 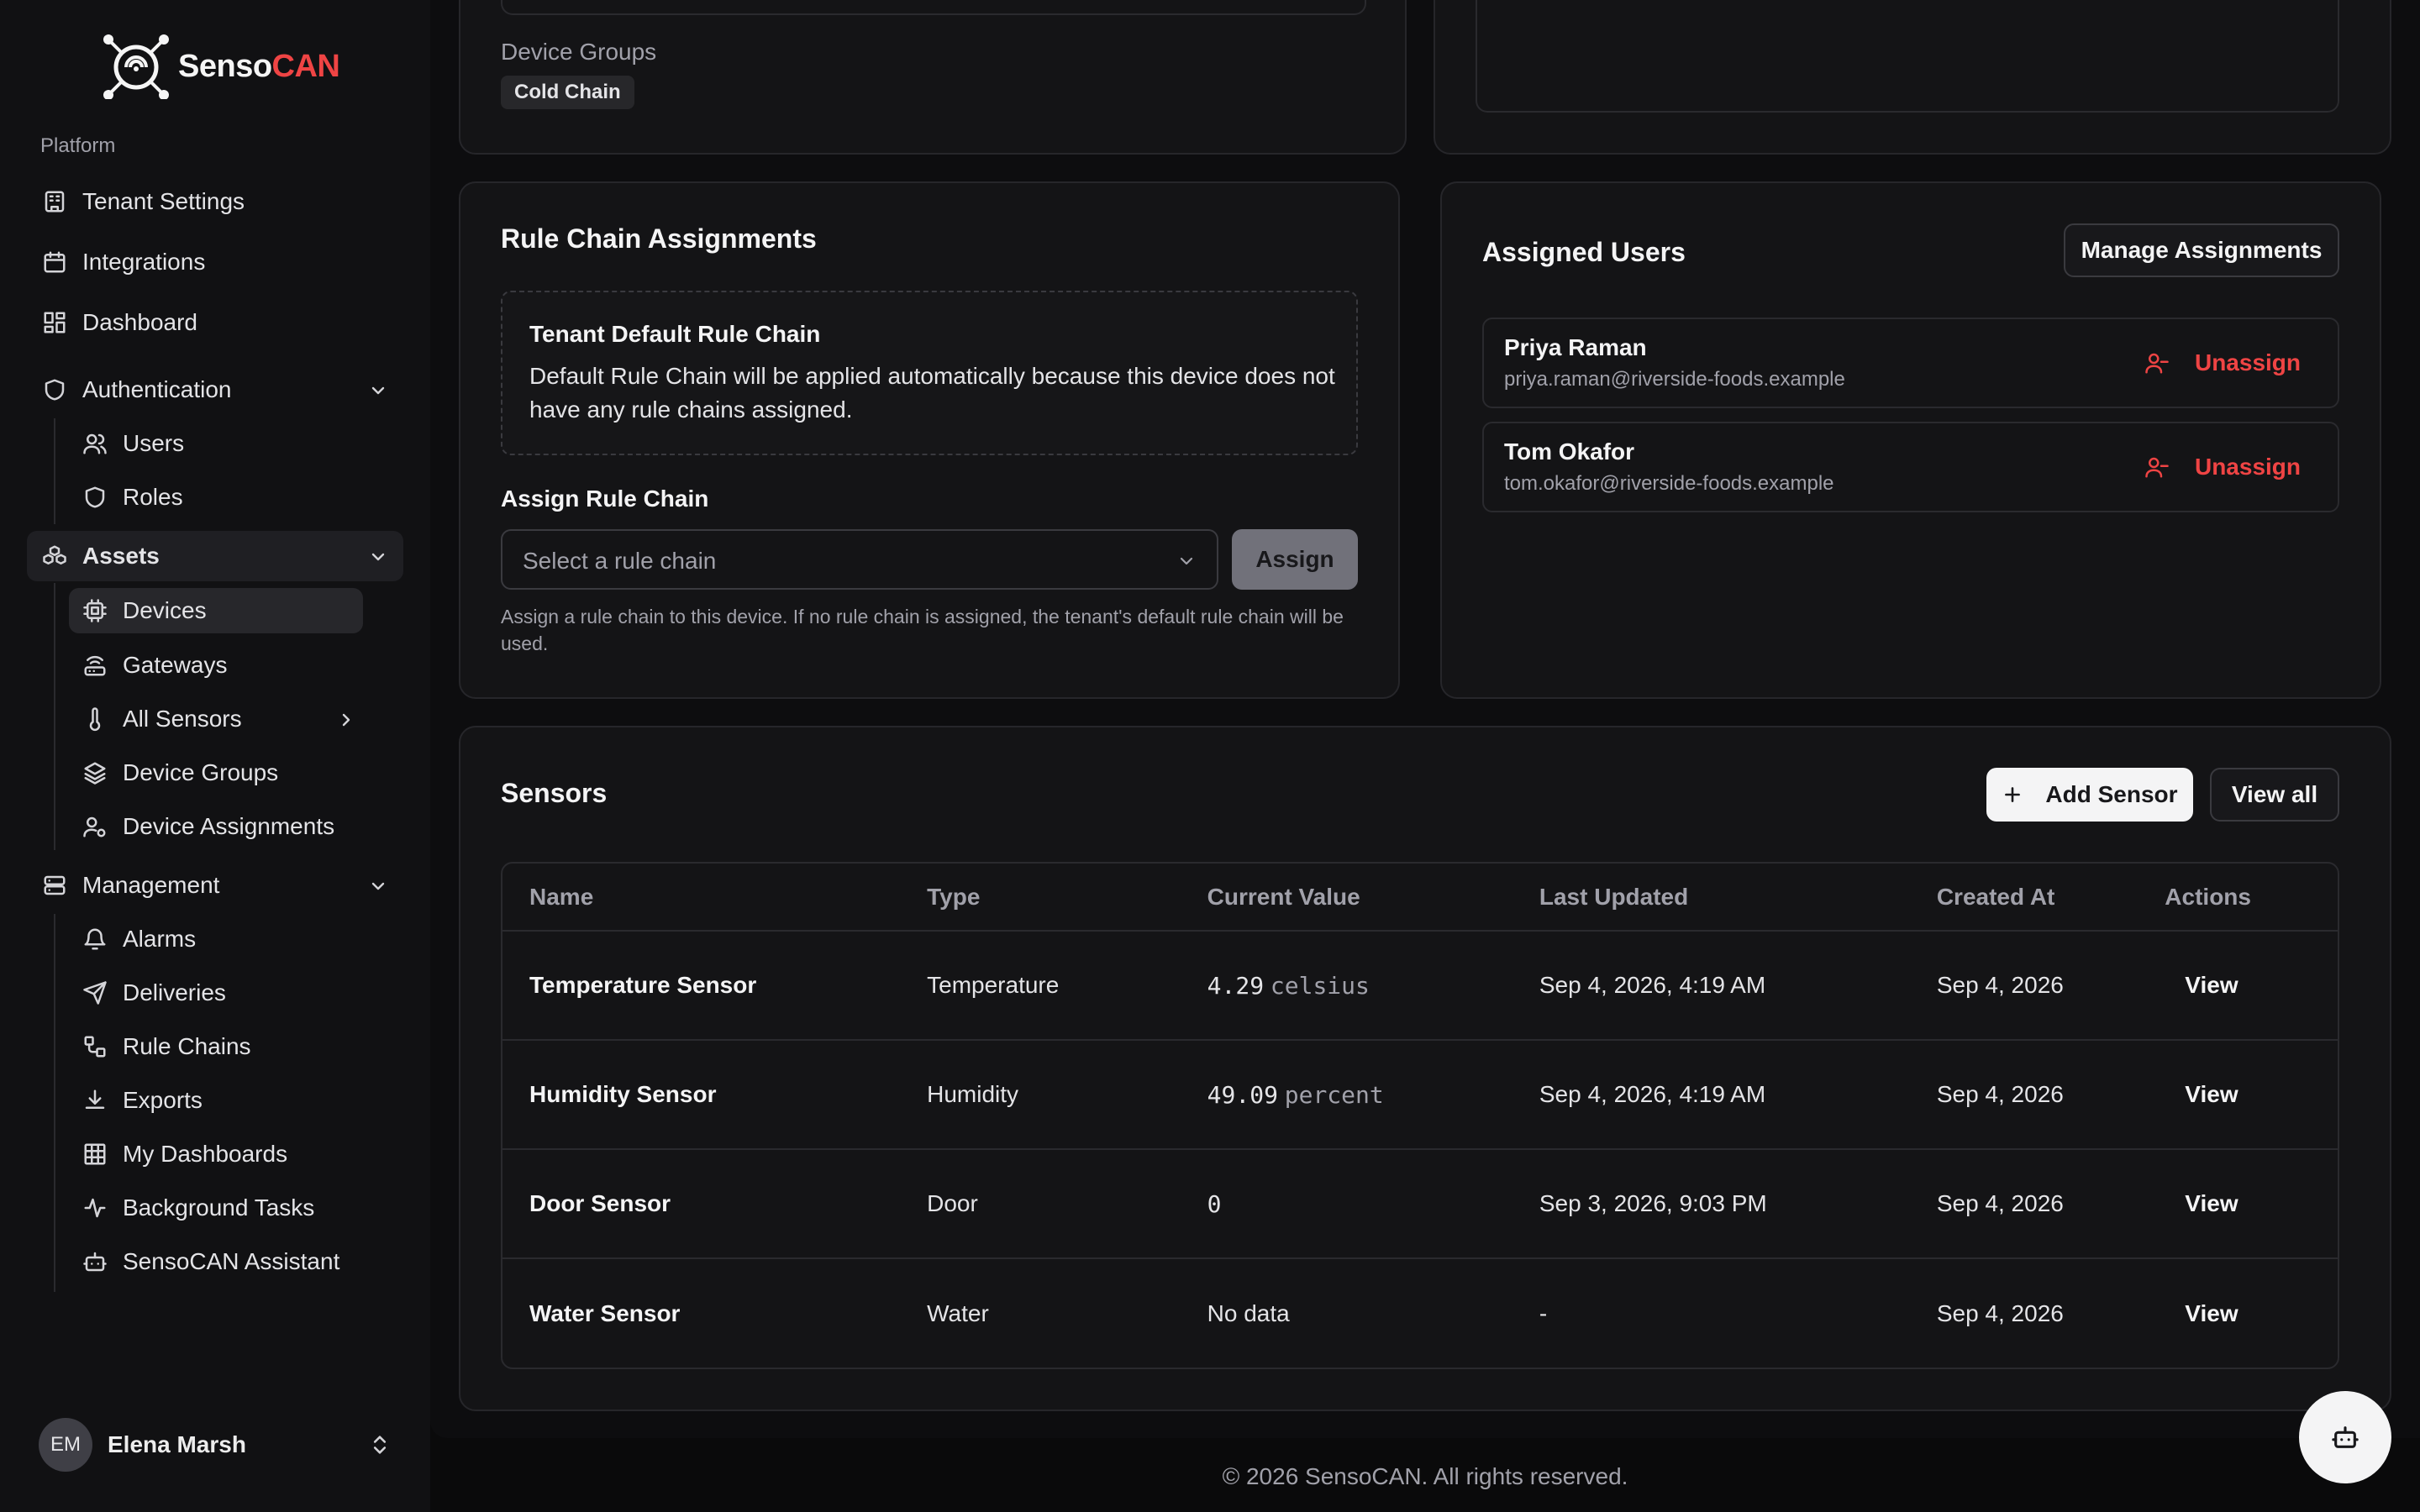 What do you see at coordinates (95, 719) in the screenshot?
I see `thermometer-icon` at bounding box center [95, 719].